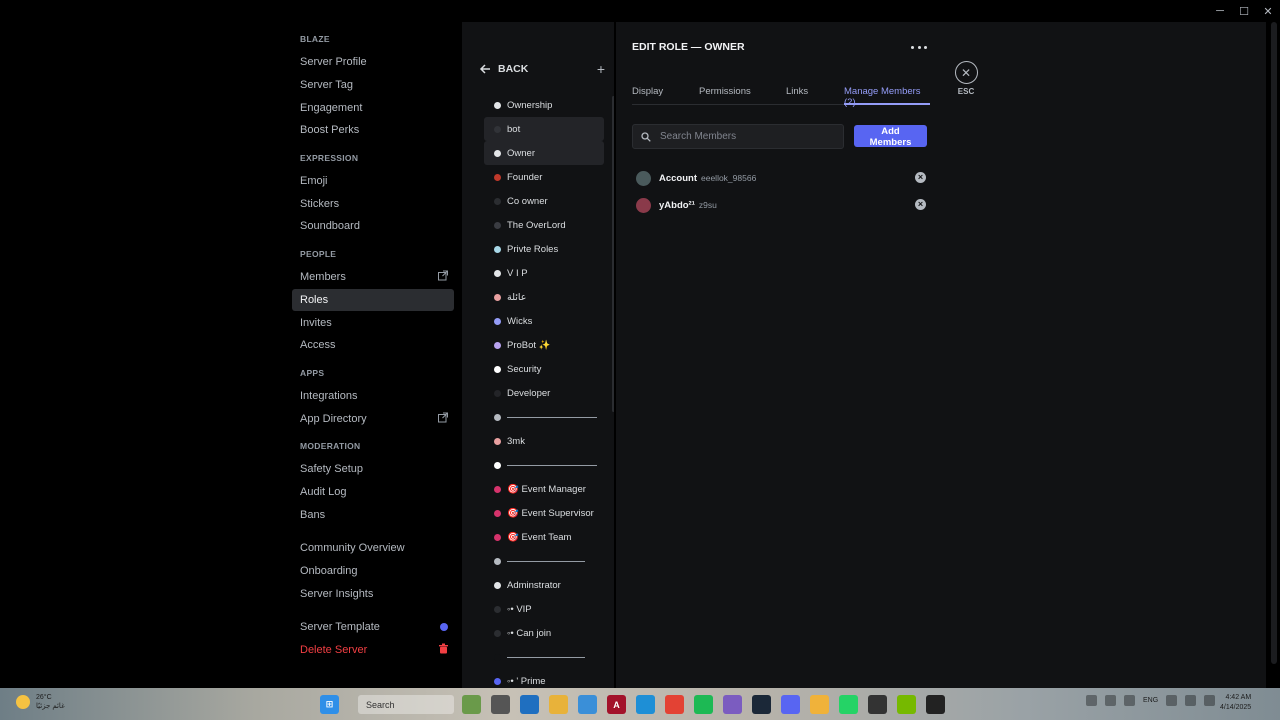 The height and width of the screenshot is (720, 1280). Describe the element at coordinates (373, 514) in the screenshot. I see `sidebar-item-bans: Bans` at that location.